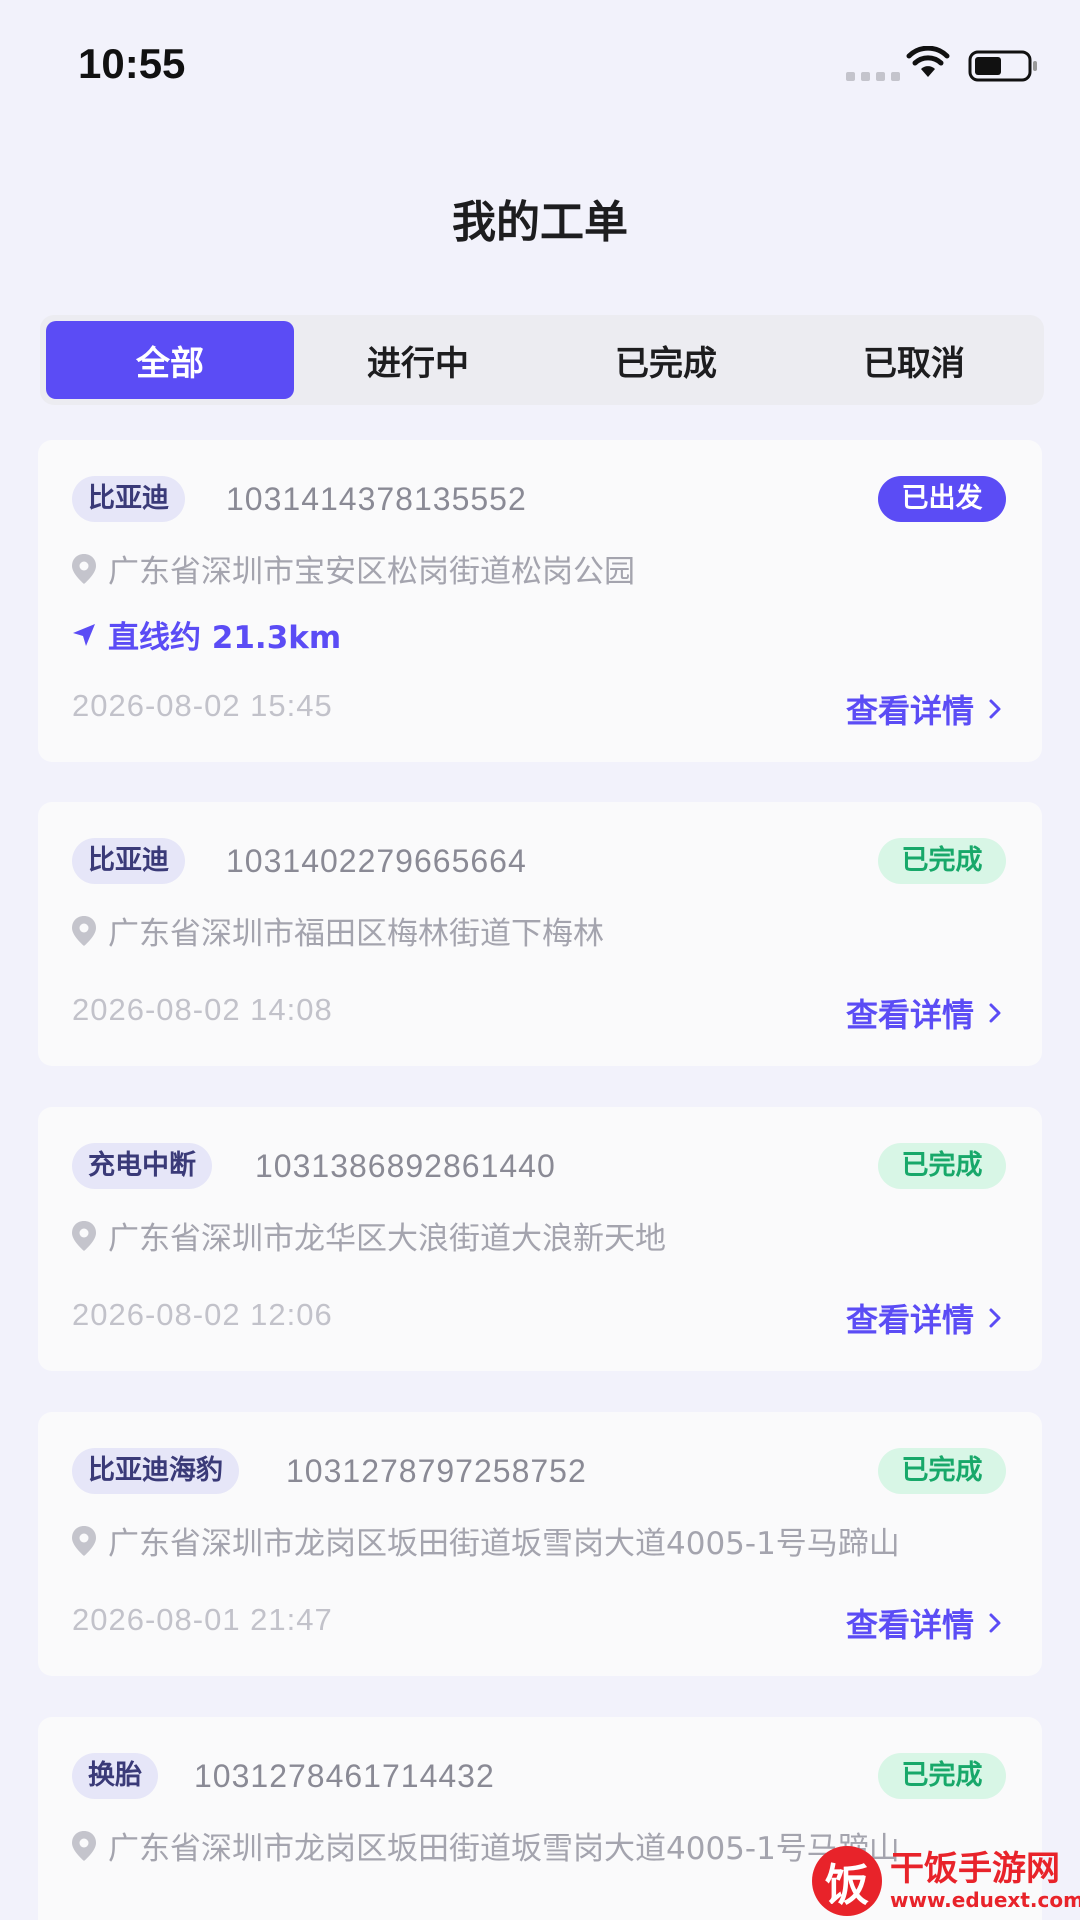 Image resolution: width=1080 pixels, height=1920 pixels. Describe the element at coordinates (142, 1166) in the screenshot. I see `vehicle-tag: 充电中断` at that location.